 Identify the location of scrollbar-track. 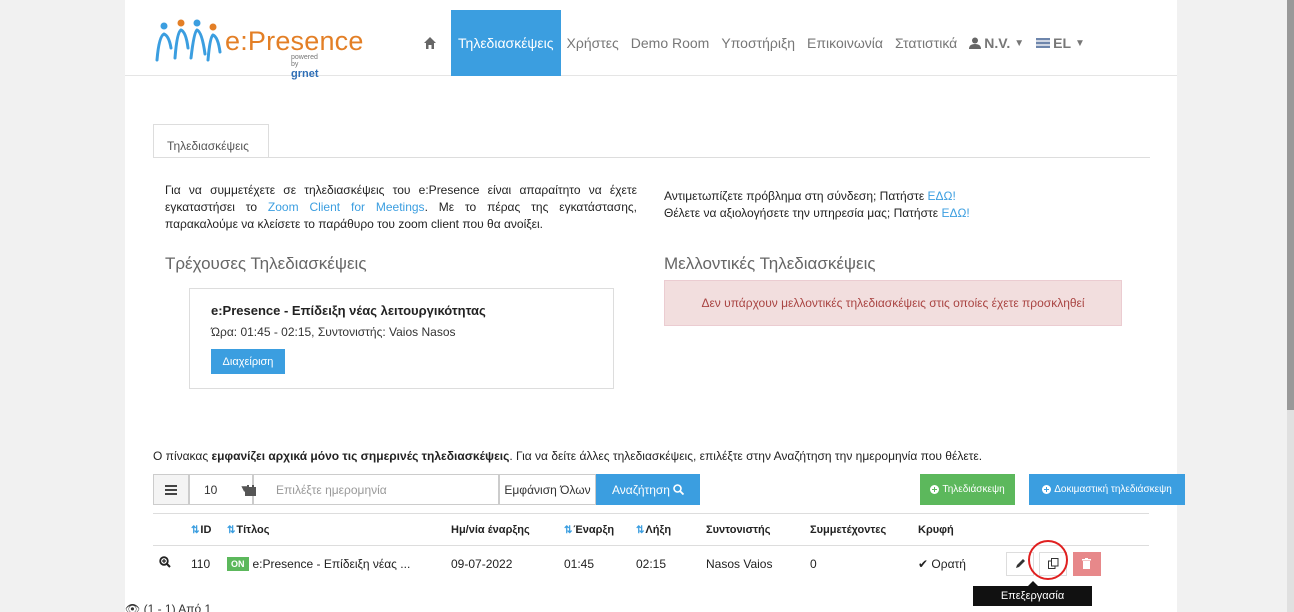
(1290, 205).